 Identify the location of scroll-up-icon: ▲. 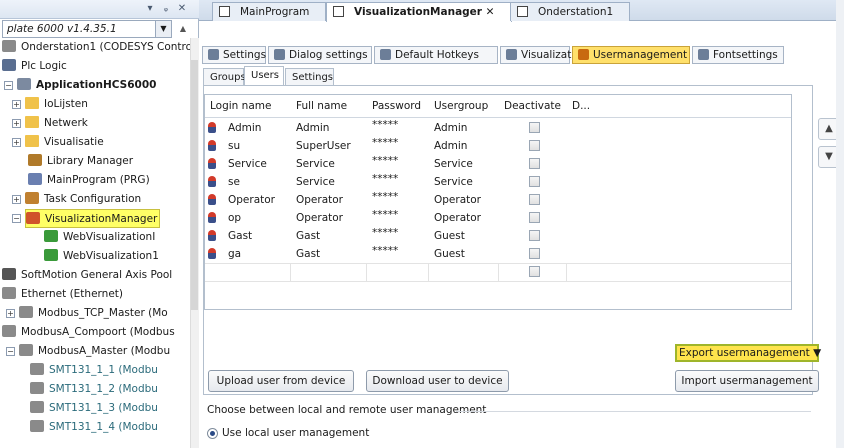
(183, 29).